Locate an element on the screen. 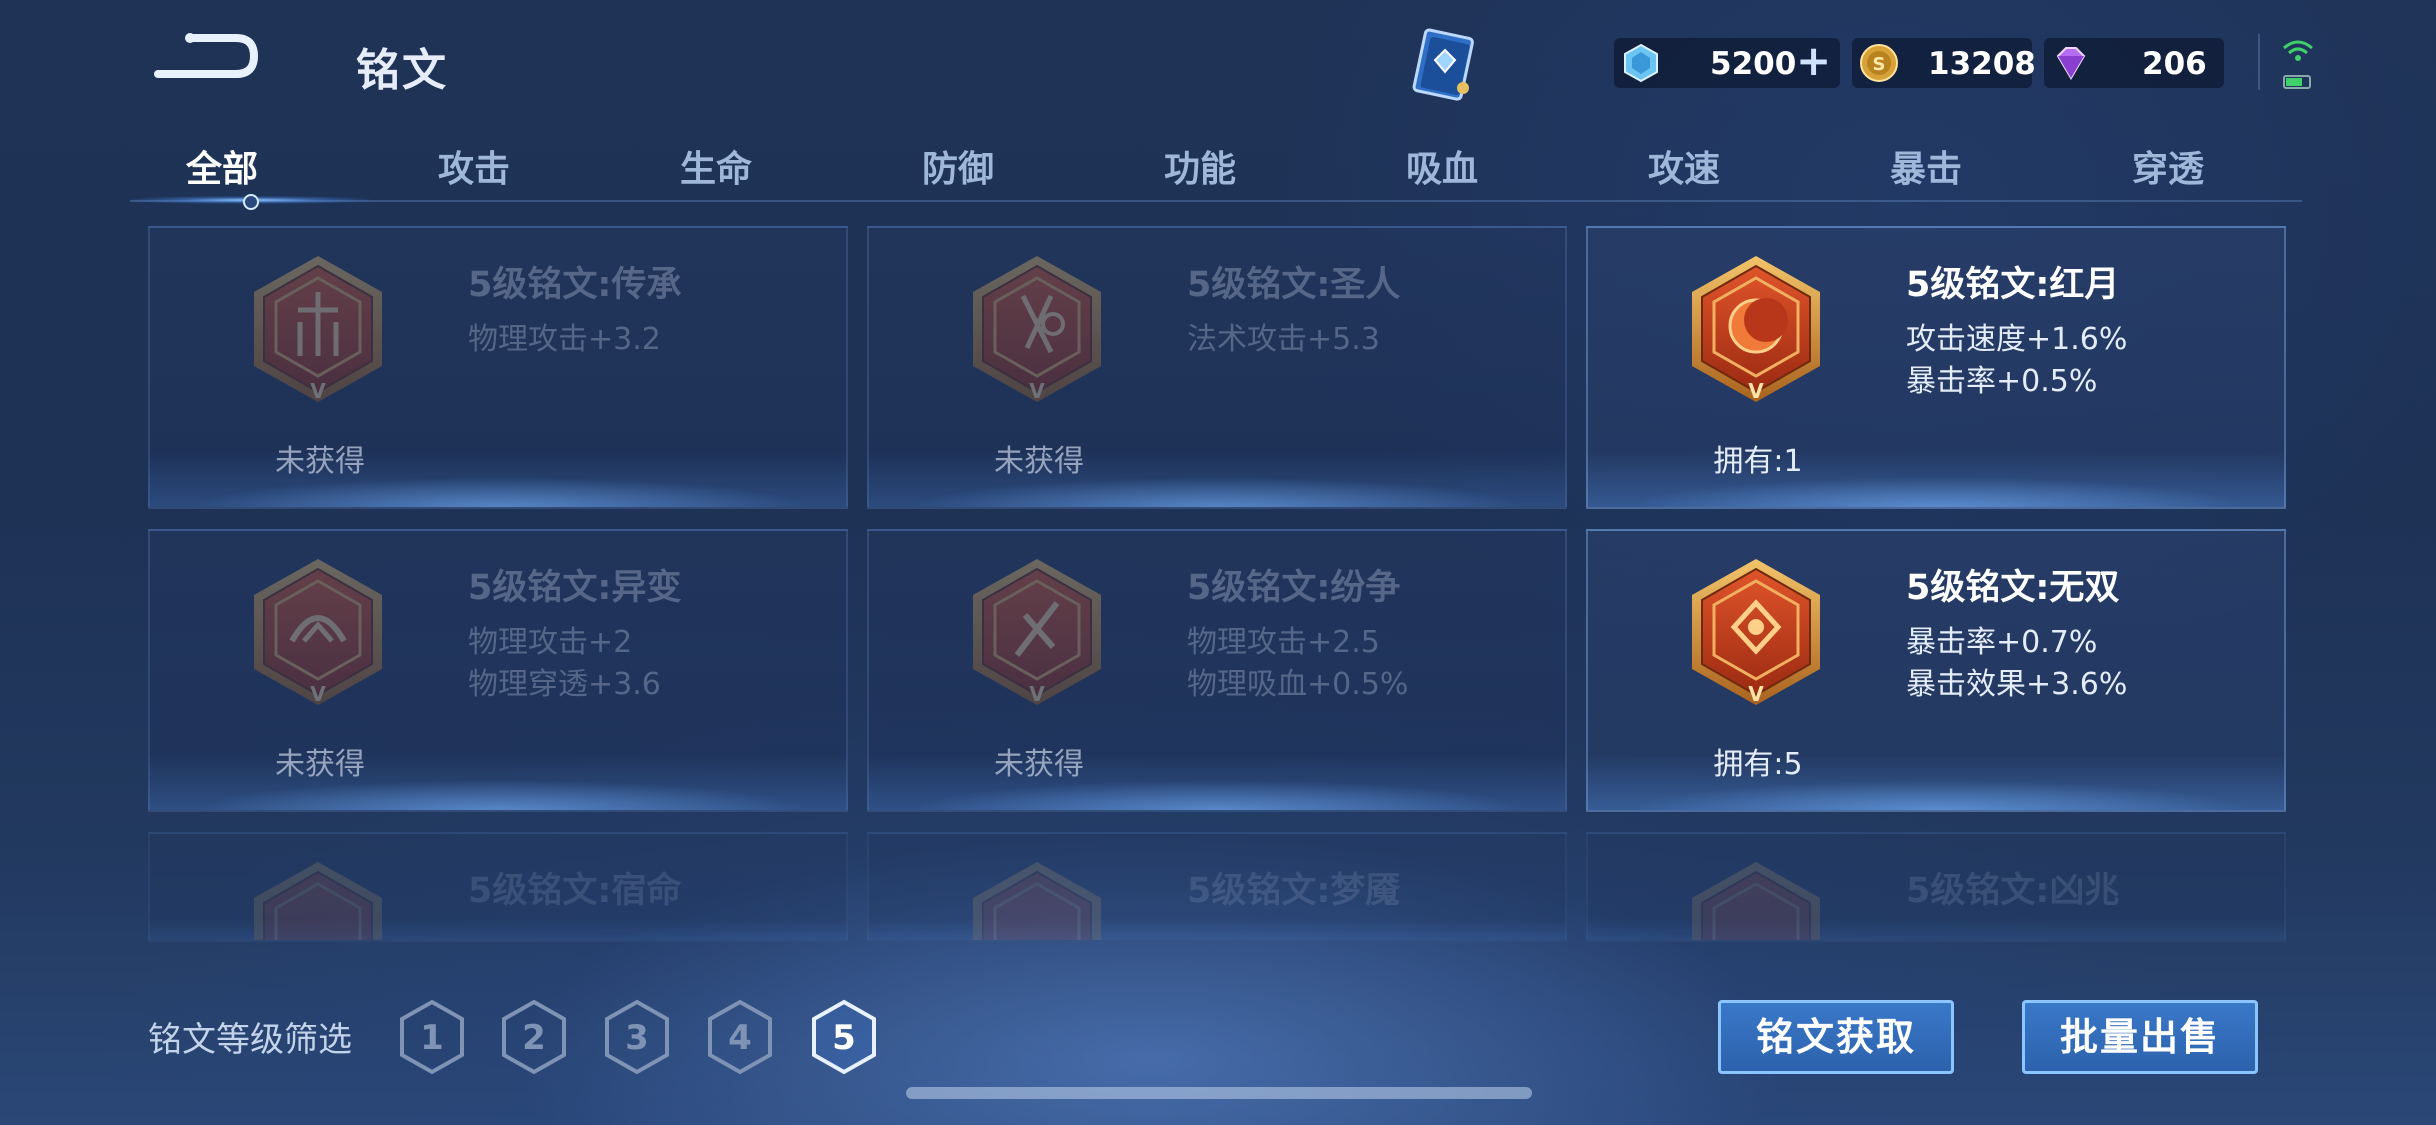 The width and height of the screenshot is (2436, 1125). rune-peerless-icon is located at coordinates (1756, 632).